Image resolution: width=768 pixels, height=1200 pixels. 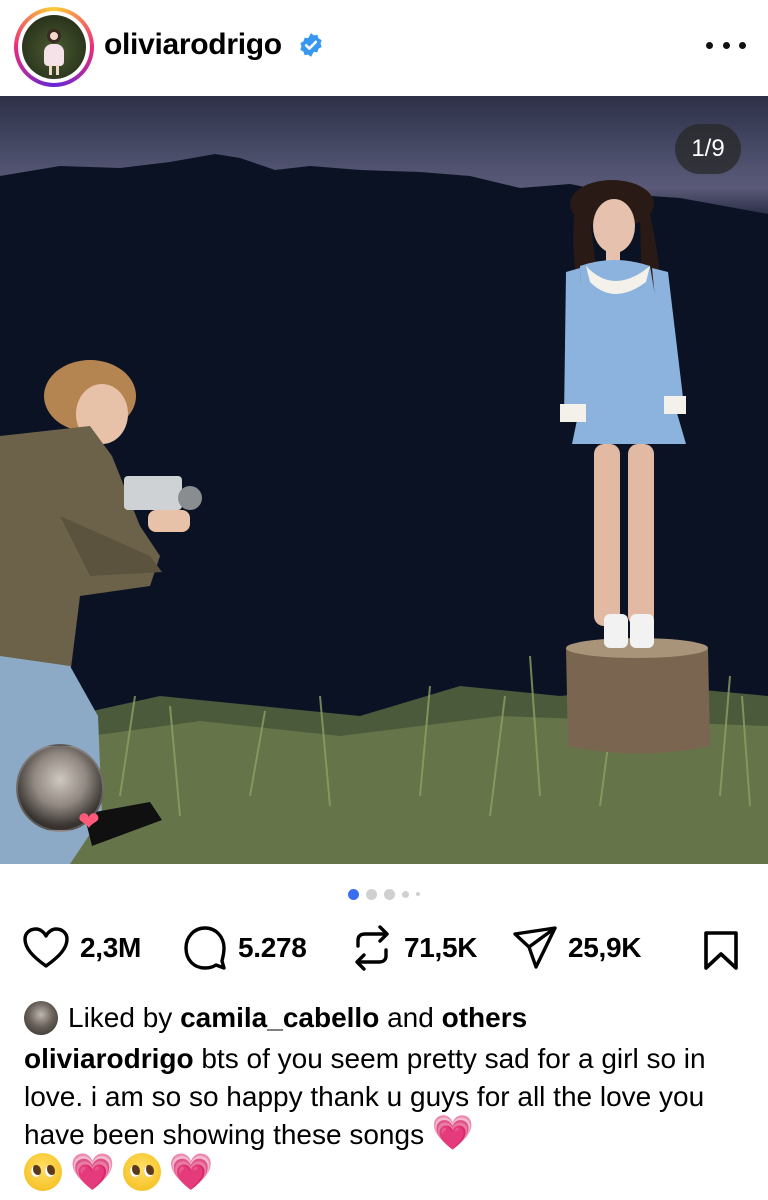 I want to click on comment-action: 5.278, so click(x=244, y=948).